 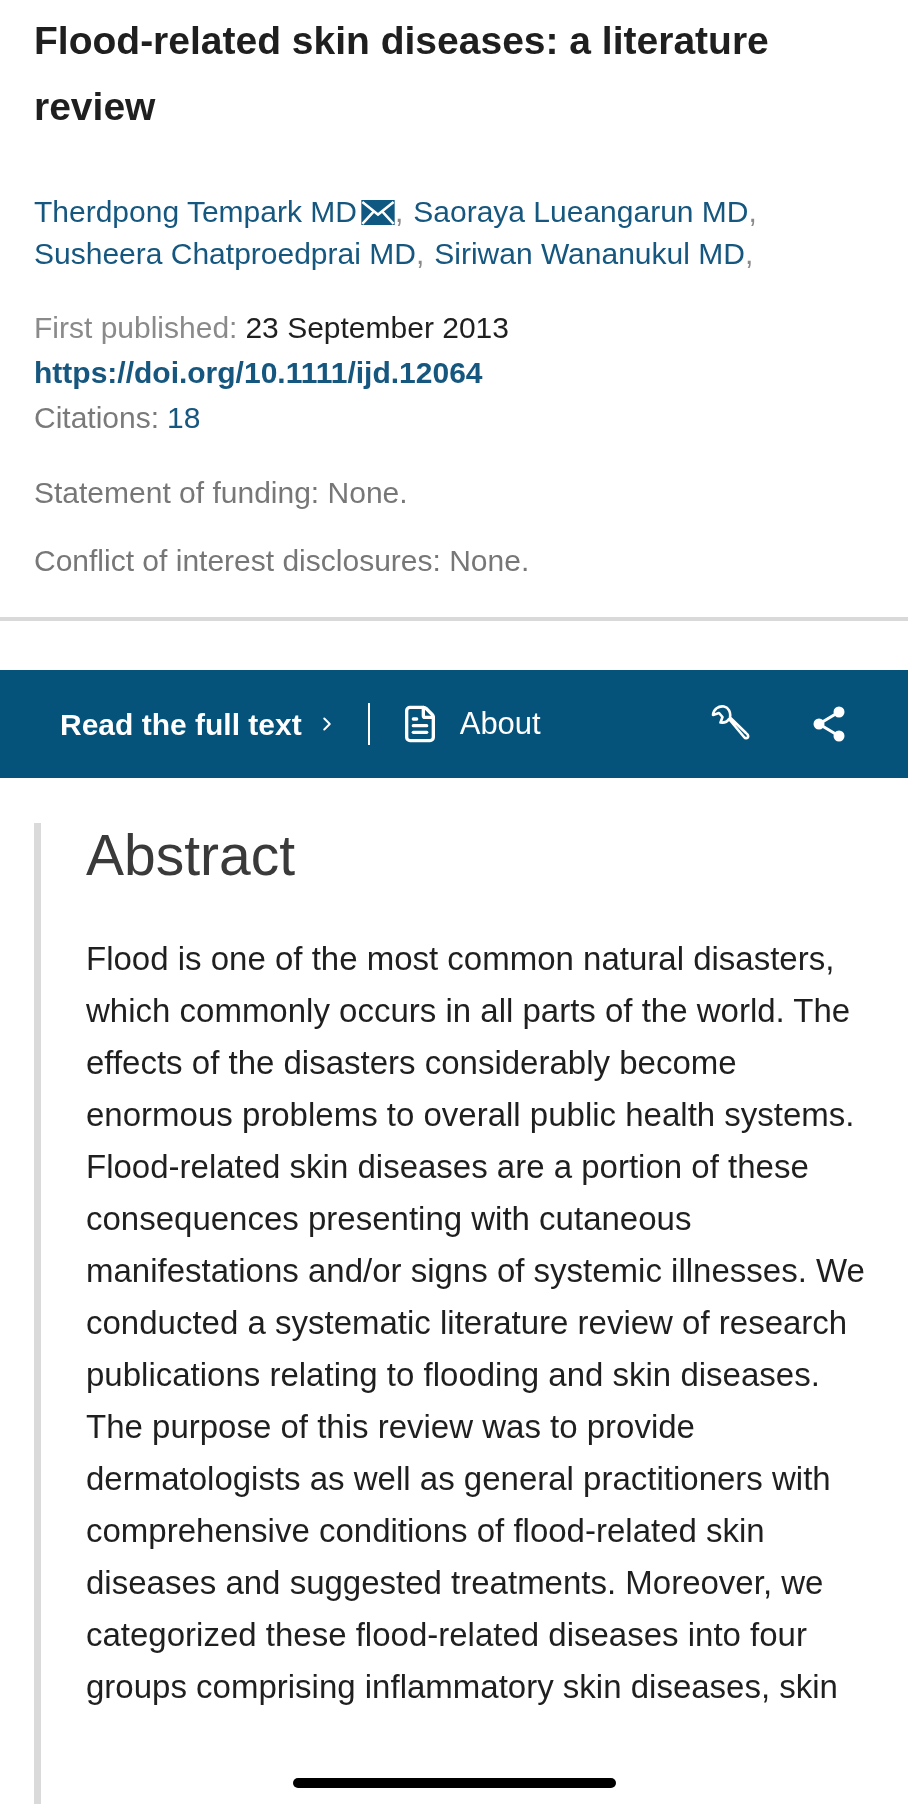 I want to click on author-link: Therdpong Tempark MD, so click(x=195, y=212).